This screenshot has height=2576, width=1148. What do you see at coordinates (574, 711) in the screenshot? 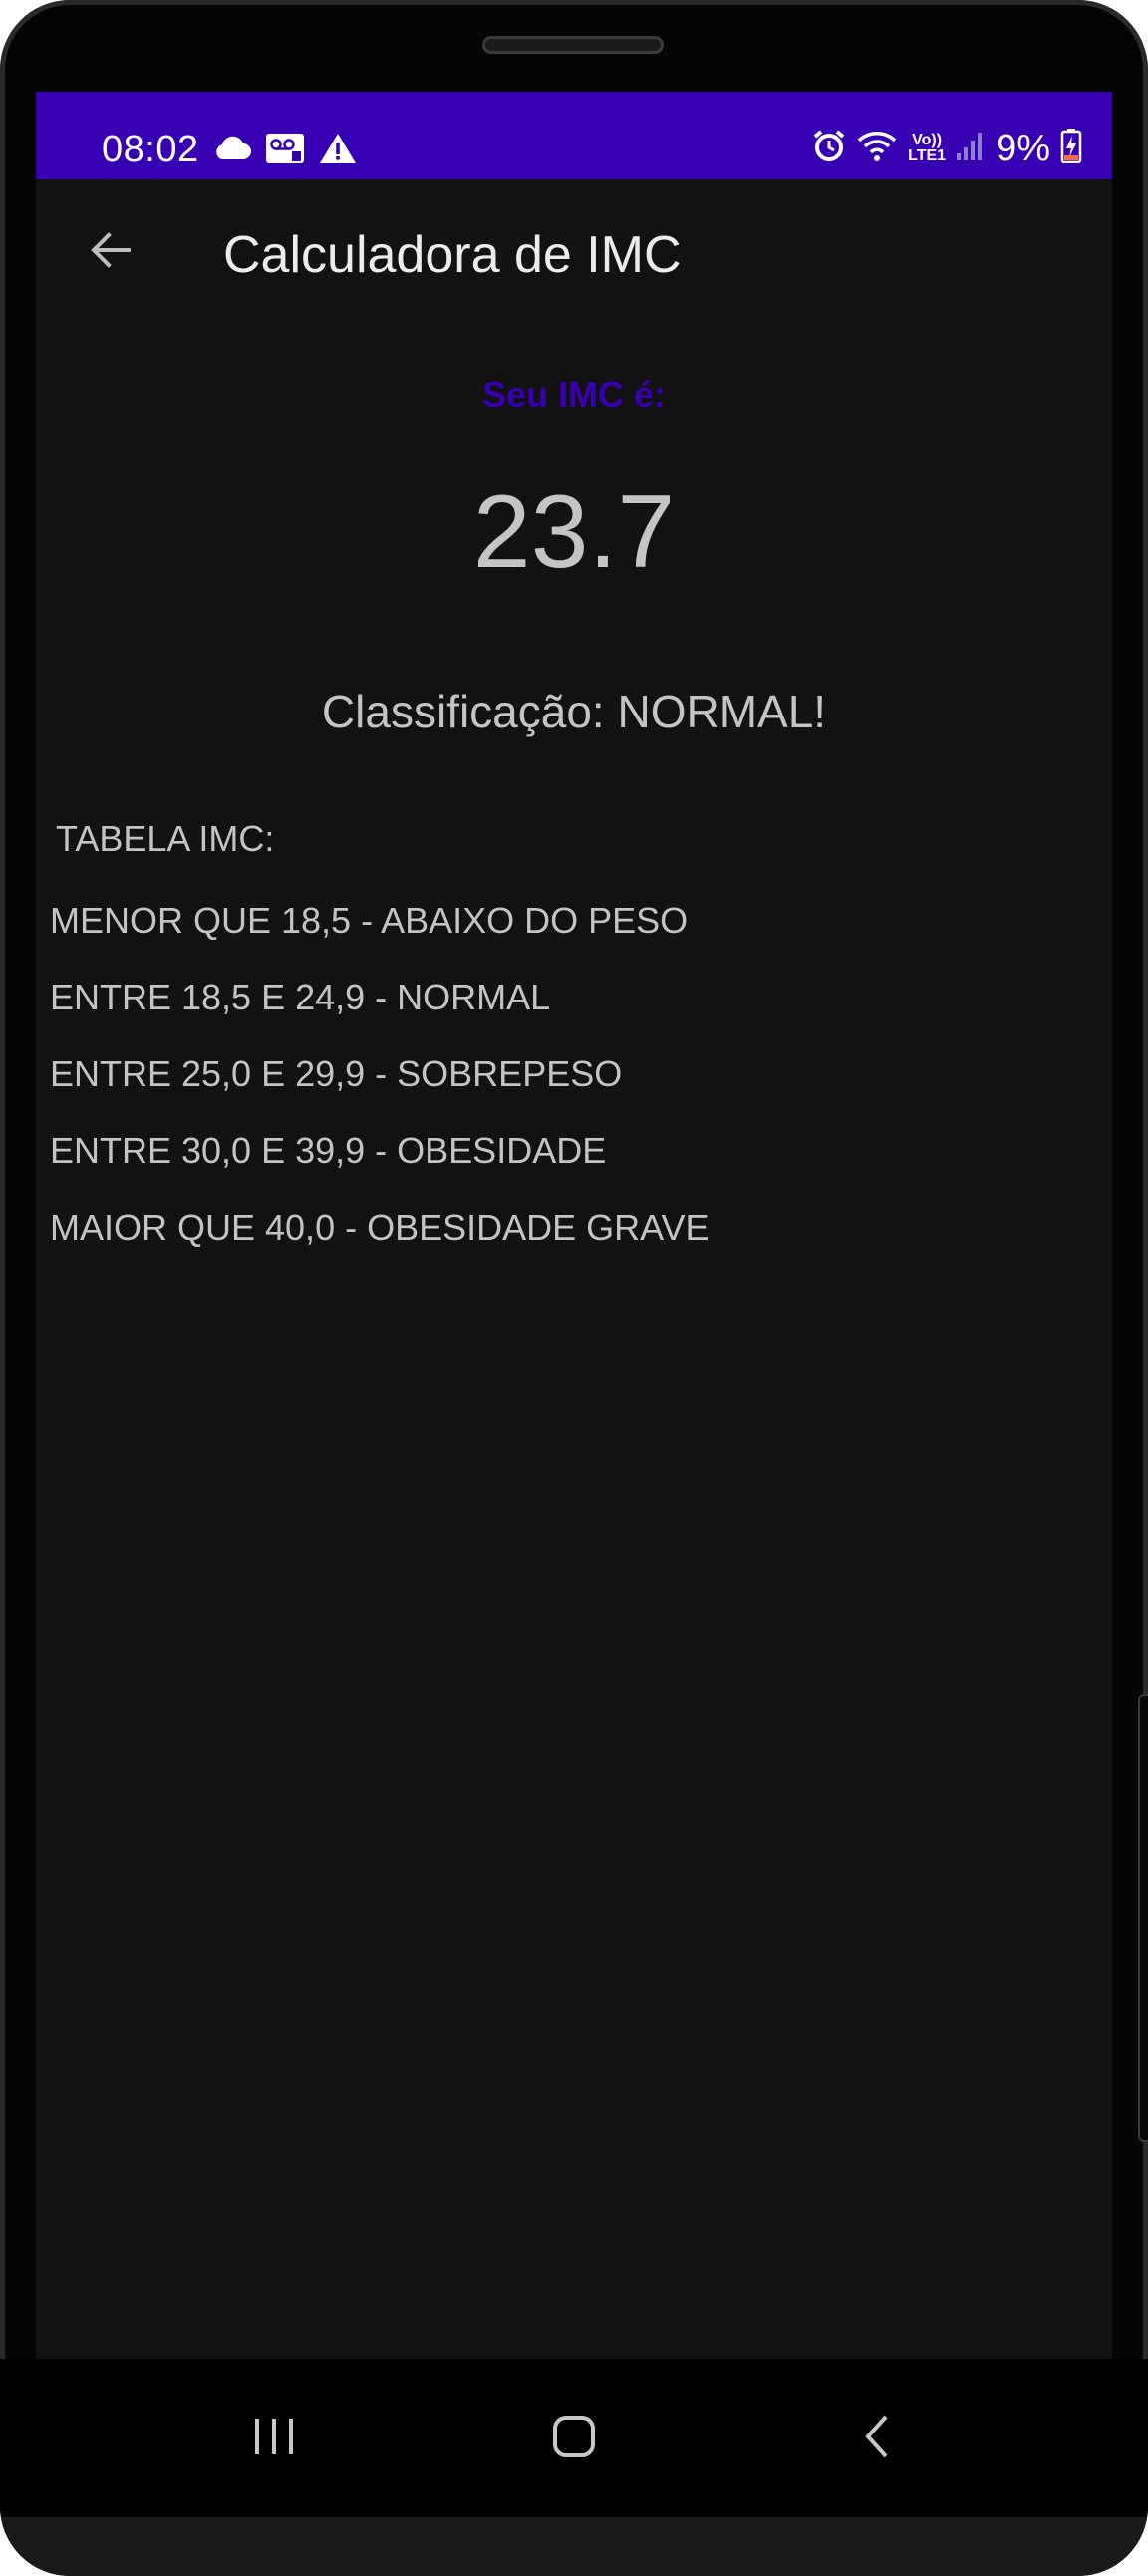
I see `imc-classification: Classificação: NORMAL!` at bounding box center [574, 711].